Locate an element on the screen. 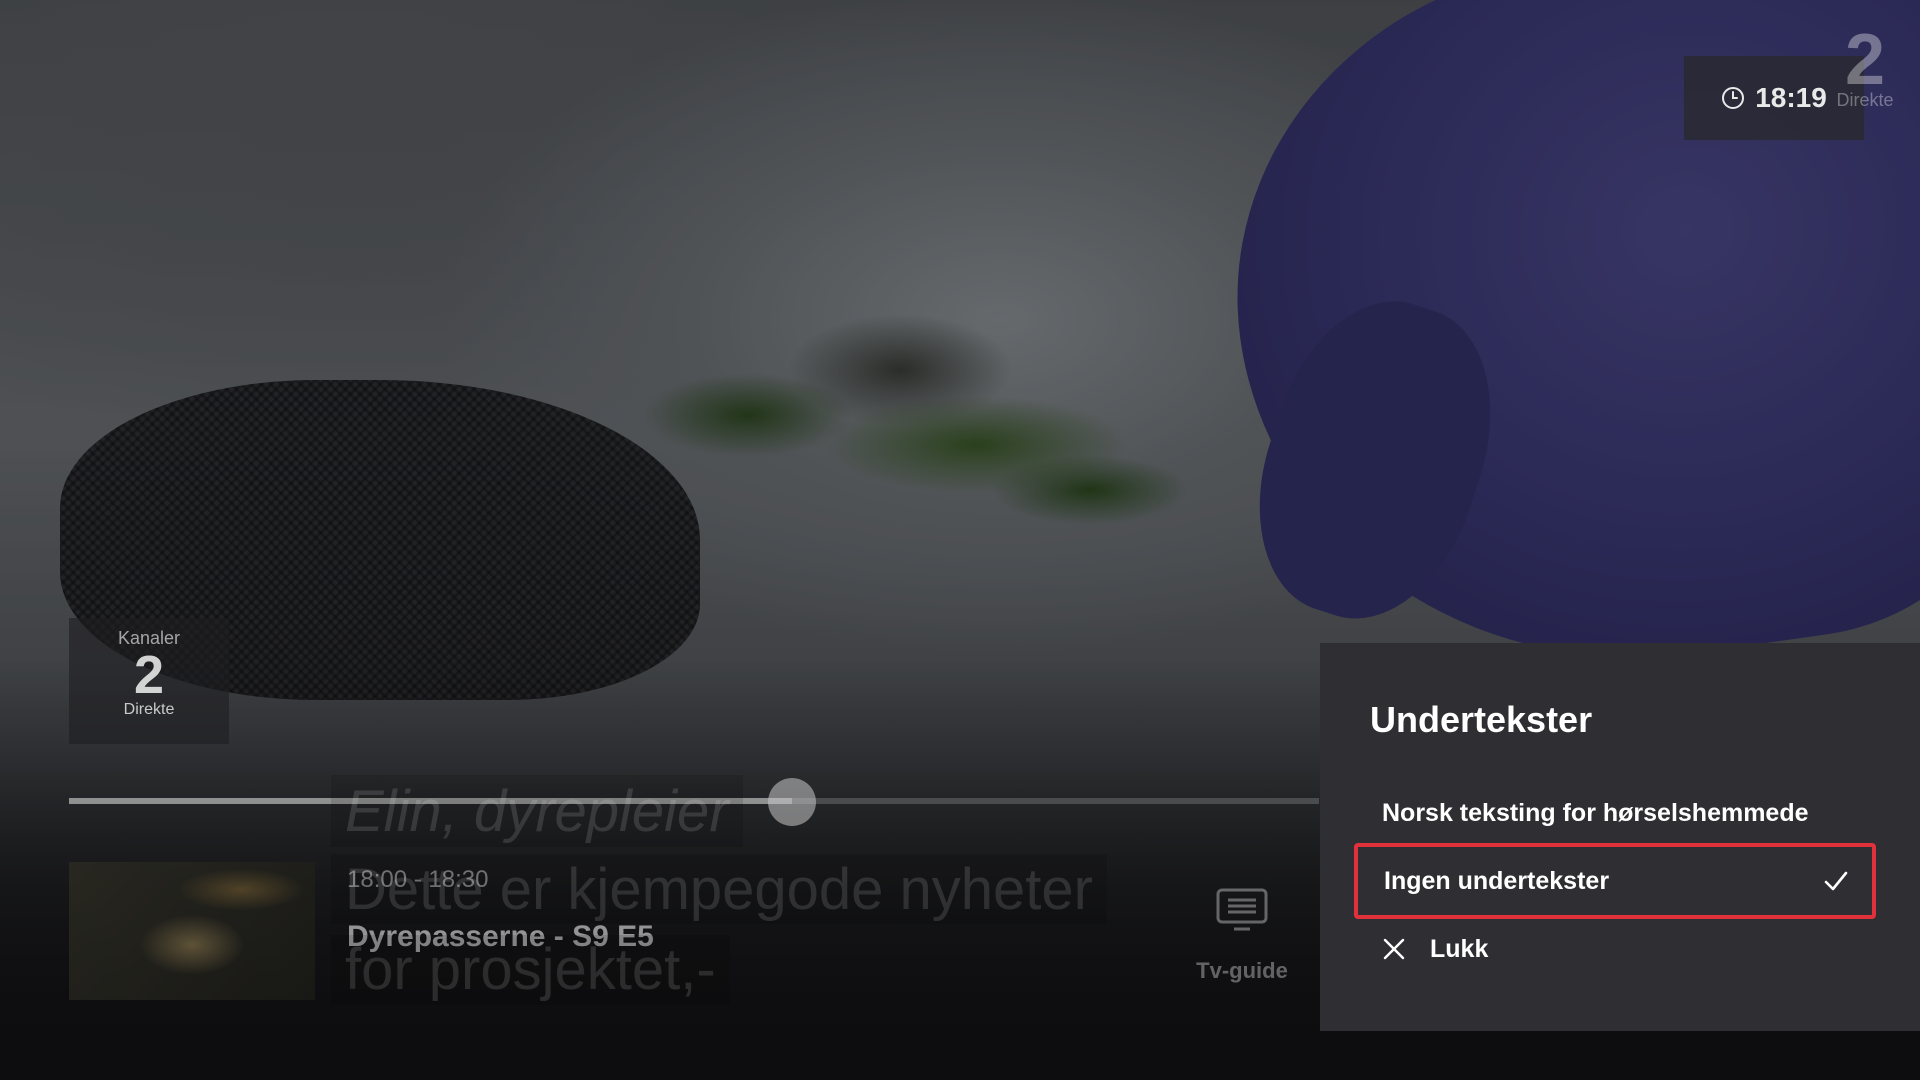 This screenshot has width=1920, height=1080. subtitle-option-none: Ingen undertekster is located at coordinates (1615, 881).